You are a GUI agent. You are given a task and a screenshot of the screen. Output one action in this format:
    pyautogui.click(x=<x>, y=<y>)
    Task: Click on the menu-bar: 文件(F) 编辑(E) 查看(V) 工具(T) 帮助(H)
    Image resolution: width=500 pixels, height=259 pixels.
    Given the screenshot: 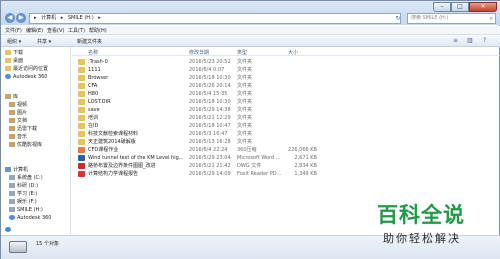 What is the action you would take?
    pyautogui.click(x=250, y=30)
    